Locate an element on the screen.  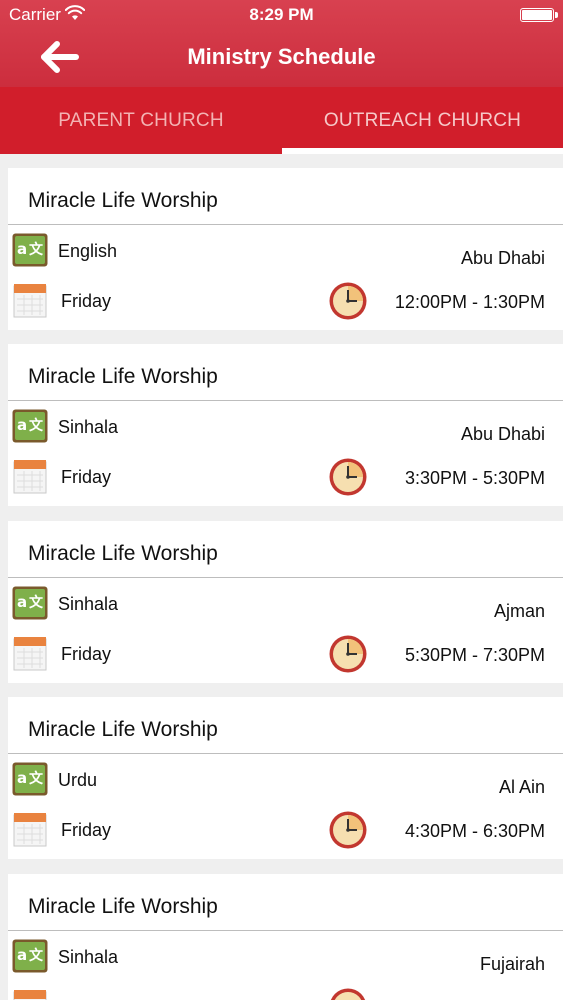
status-time: 8:29 PM is located at coordinates (281, 14).